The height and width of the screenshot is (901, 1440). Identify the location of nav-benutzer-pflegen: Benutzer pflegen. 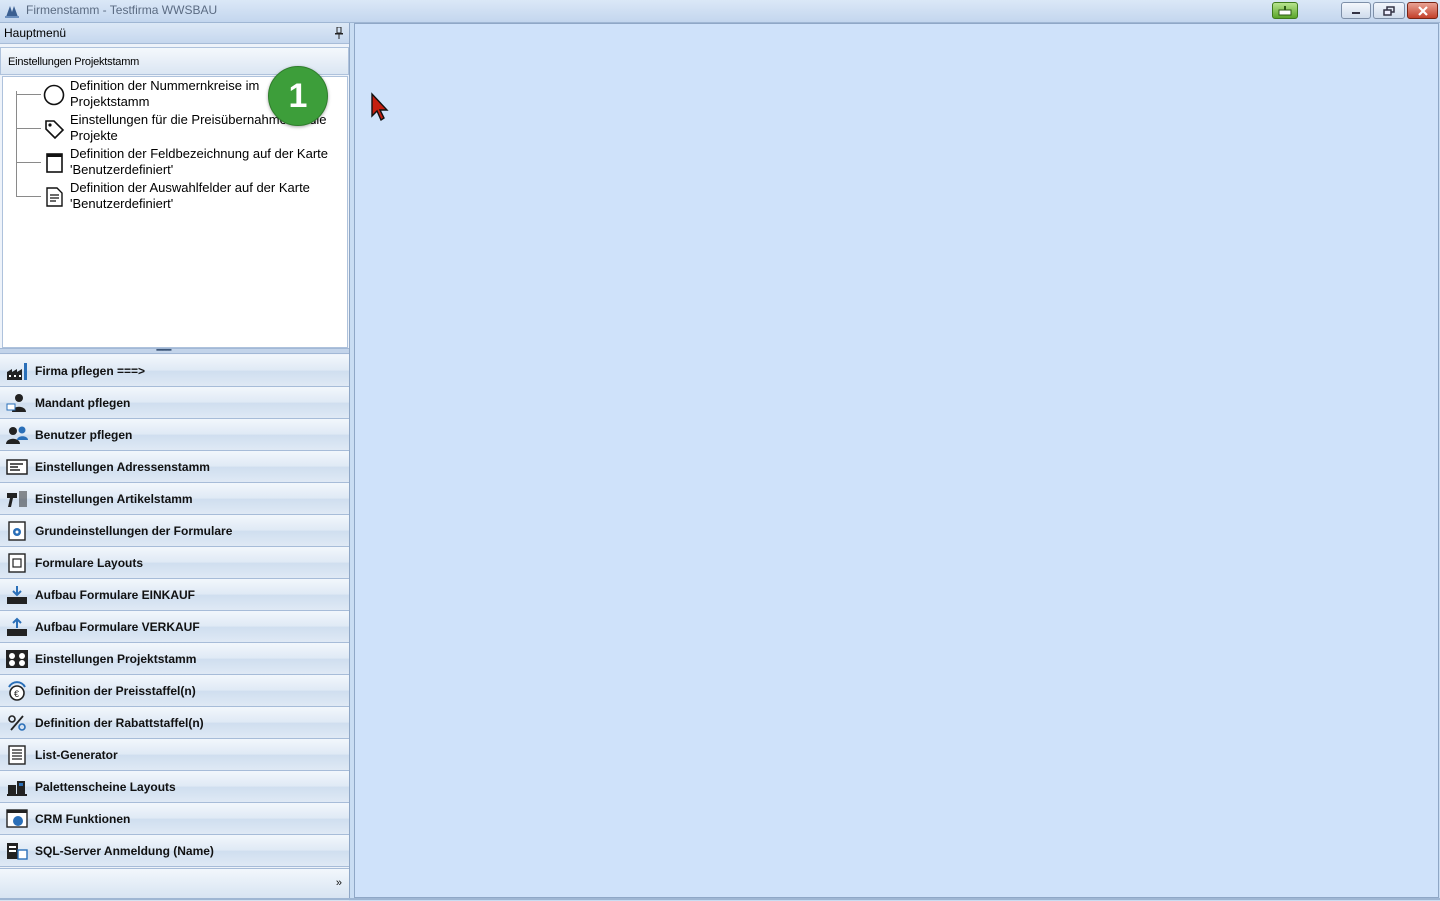
(174, 435).